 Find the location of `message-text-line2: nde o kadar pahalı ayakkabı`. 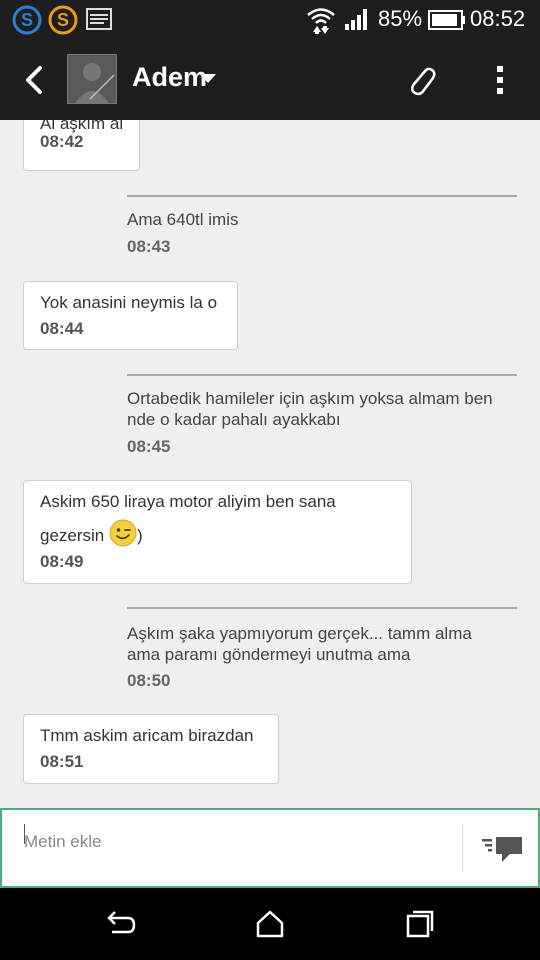

message-text-line2: nde o kadar pahalı ayakkabı is located at coordinates (234, 419).